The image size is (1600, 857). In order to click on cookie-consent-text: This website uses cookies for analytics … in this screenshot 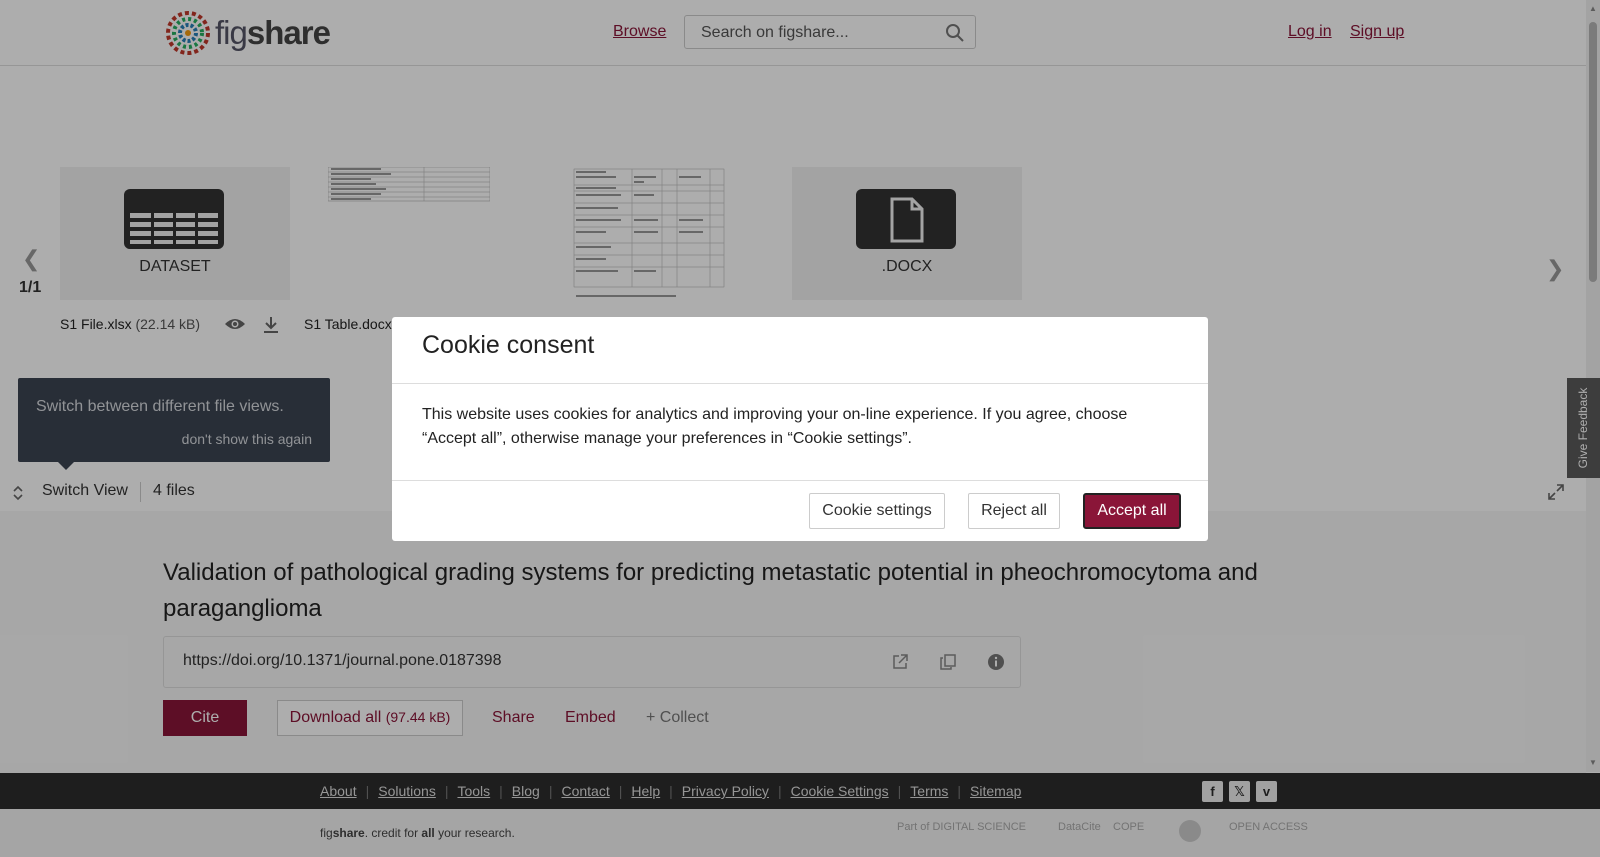, I will do `click(775, 426)`.